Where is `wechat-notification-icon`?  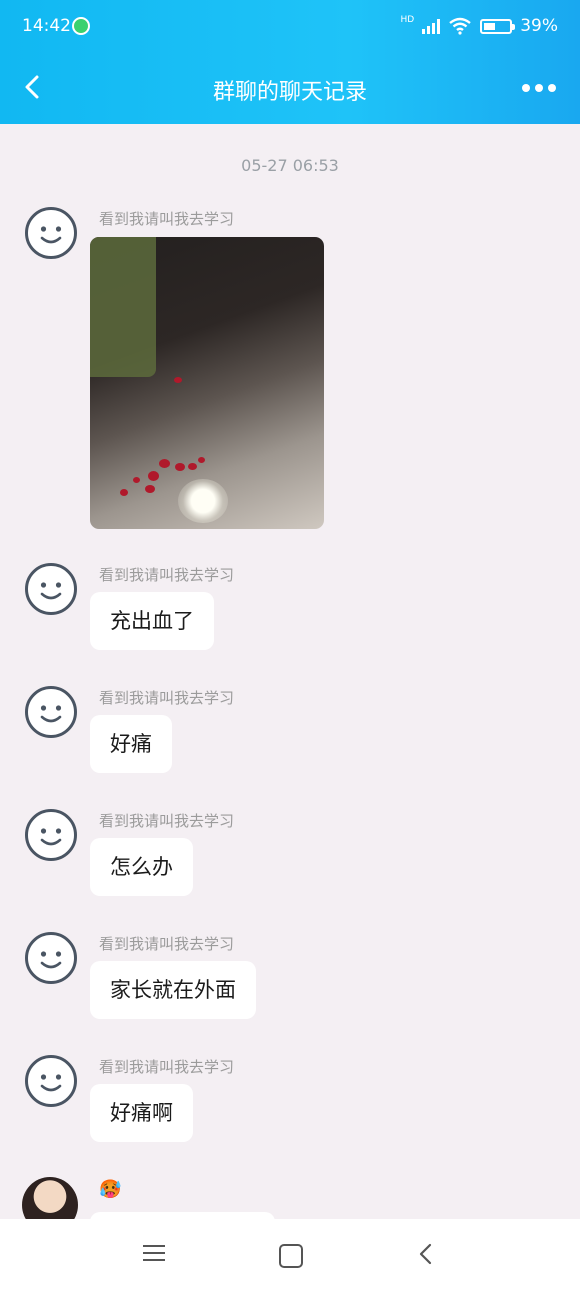 wechat-notification-icon is located at coordinates (81, 26).